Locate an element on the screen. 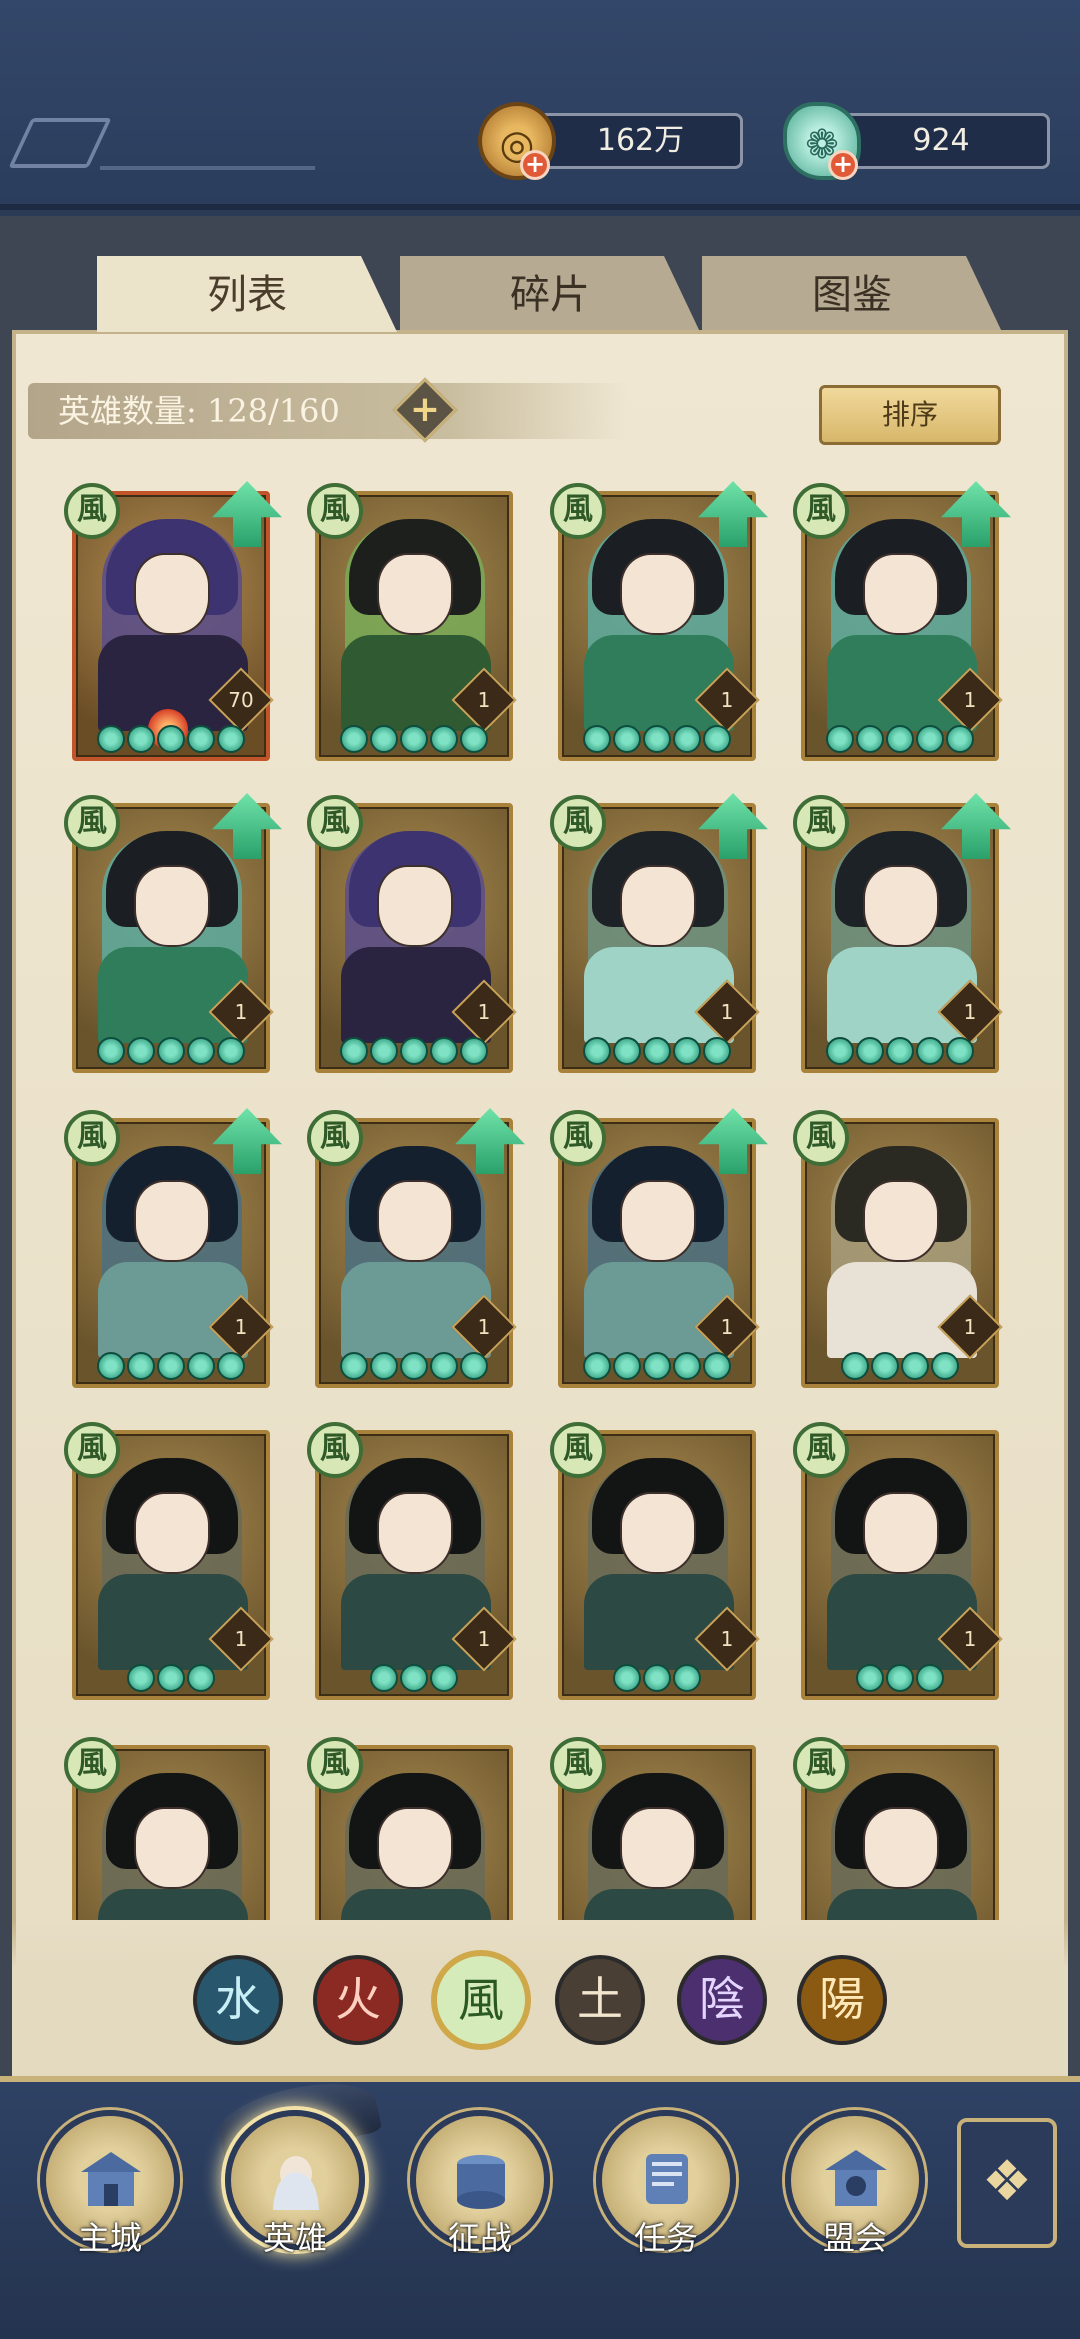  jade-amount: 924 is located at coordinates (941, 140).